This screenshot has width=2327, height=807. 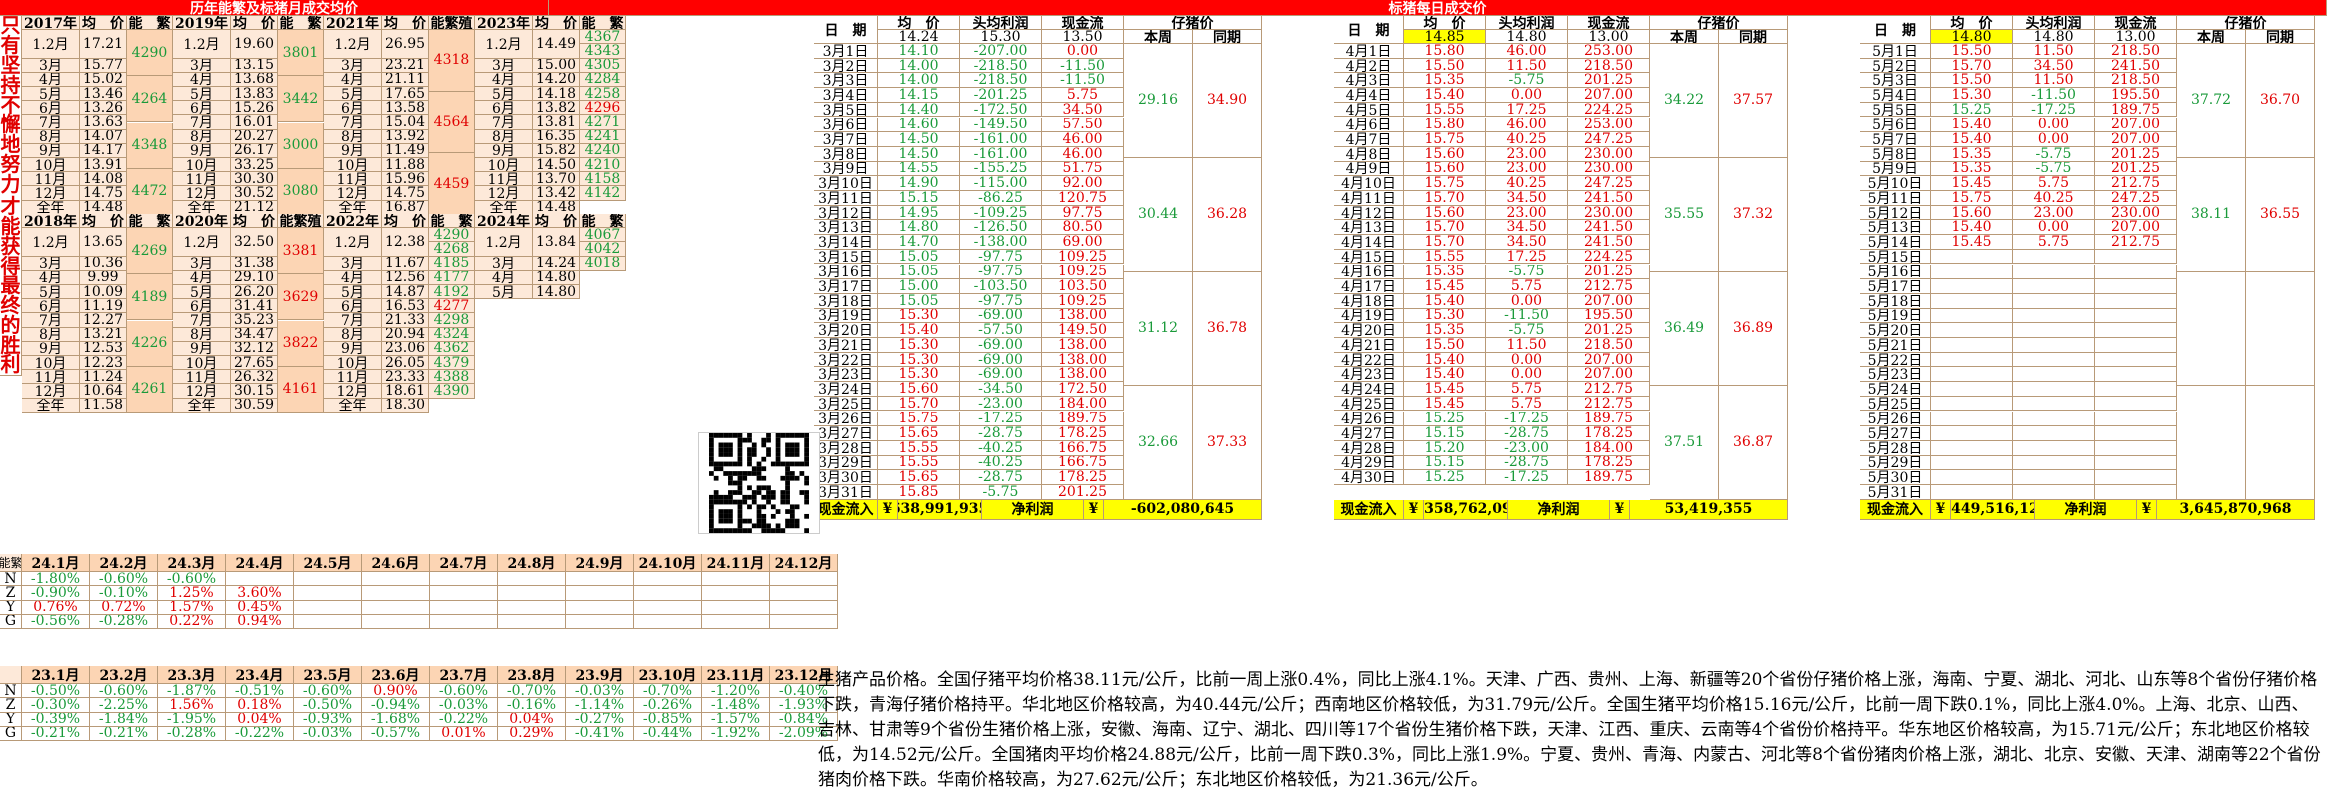 I want to click on avg-price: 33.25, so click(x=254, y=165).